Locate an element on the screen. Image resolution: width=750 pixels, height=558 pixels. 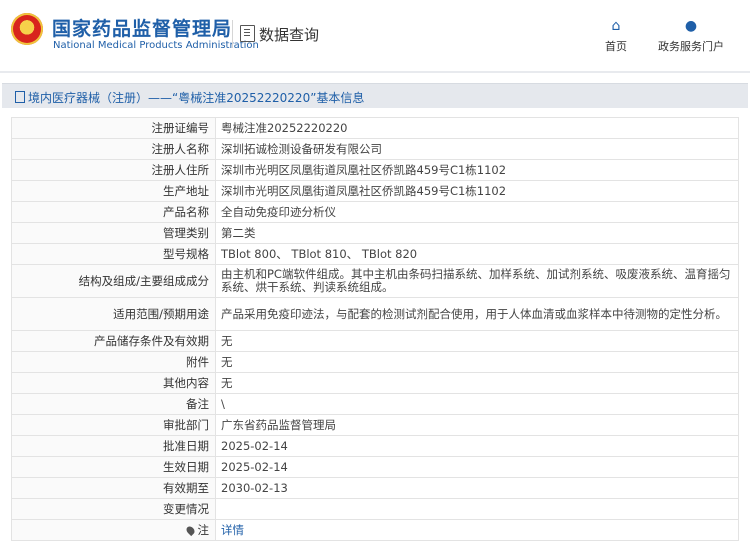
table-row: 注册人名称 深圳拓诚检测设备研发有限公司 is located at coordinates (375, 149).